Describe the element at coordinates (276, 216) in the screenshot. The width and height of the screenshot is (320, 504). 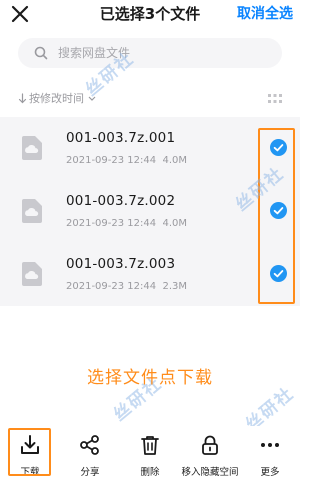
I see `checkbox-highlight` at that location.